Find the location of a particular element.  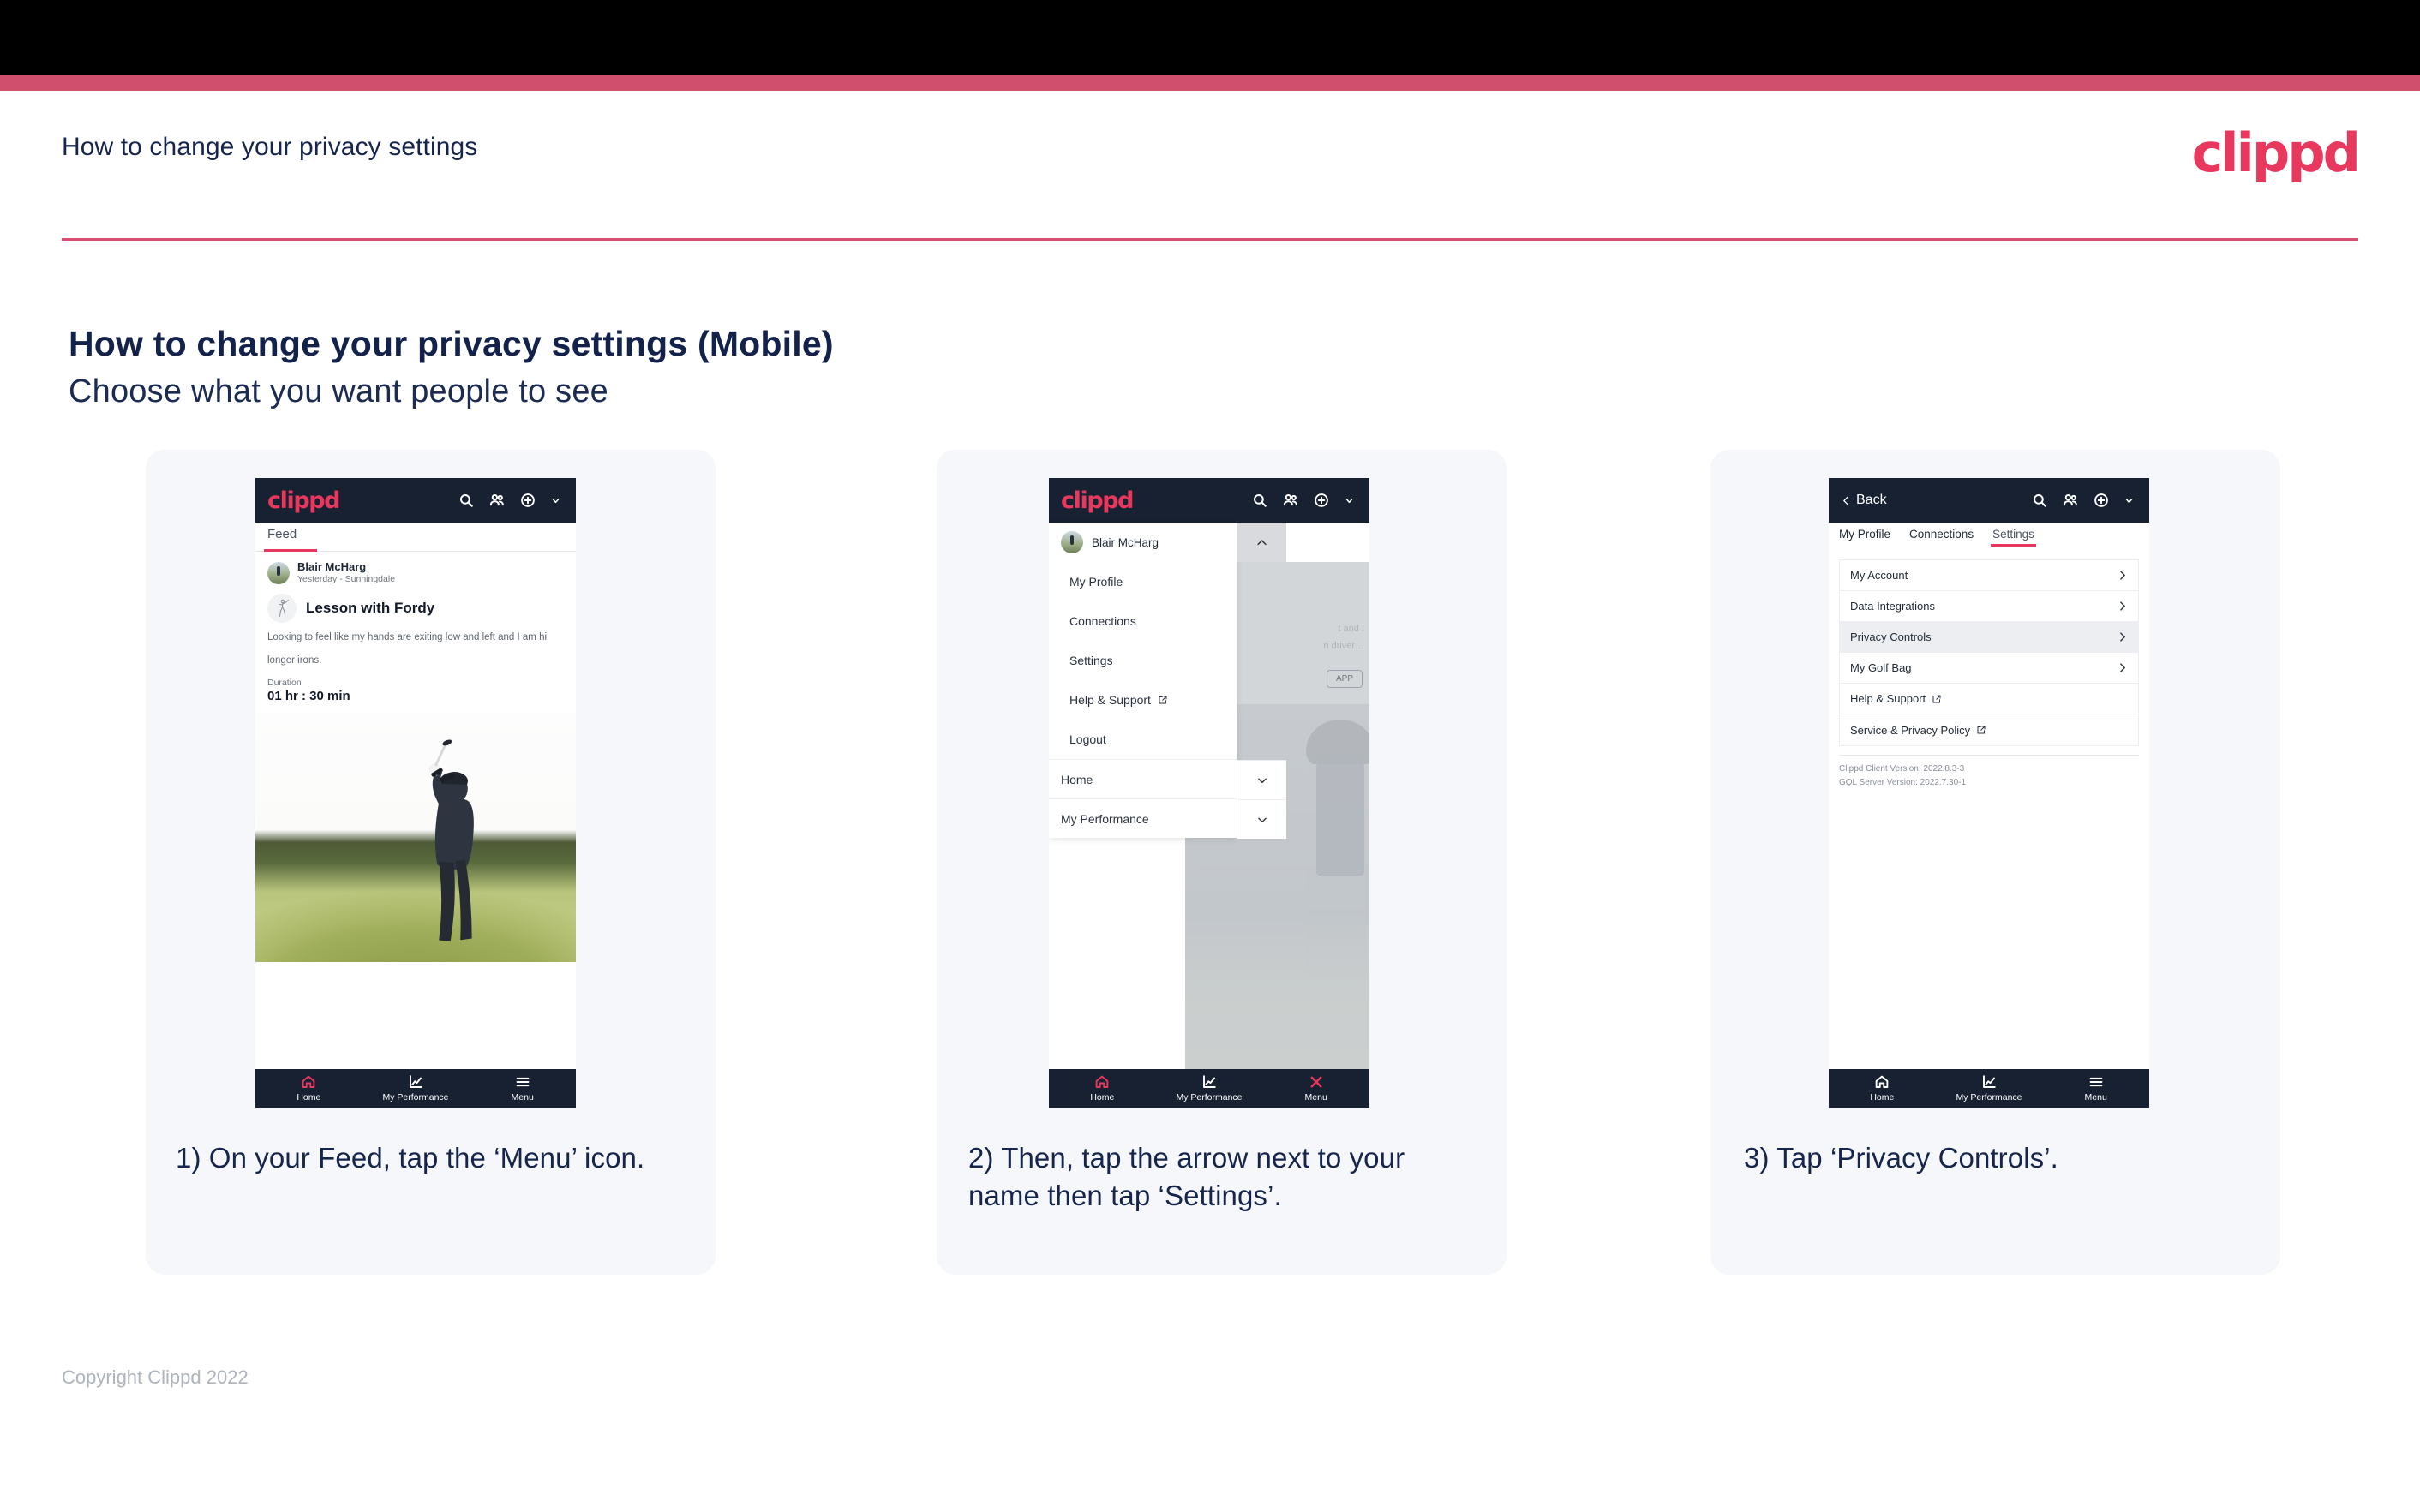

settings-row-label: Data Integrations is located at coordinates (1893, 606).